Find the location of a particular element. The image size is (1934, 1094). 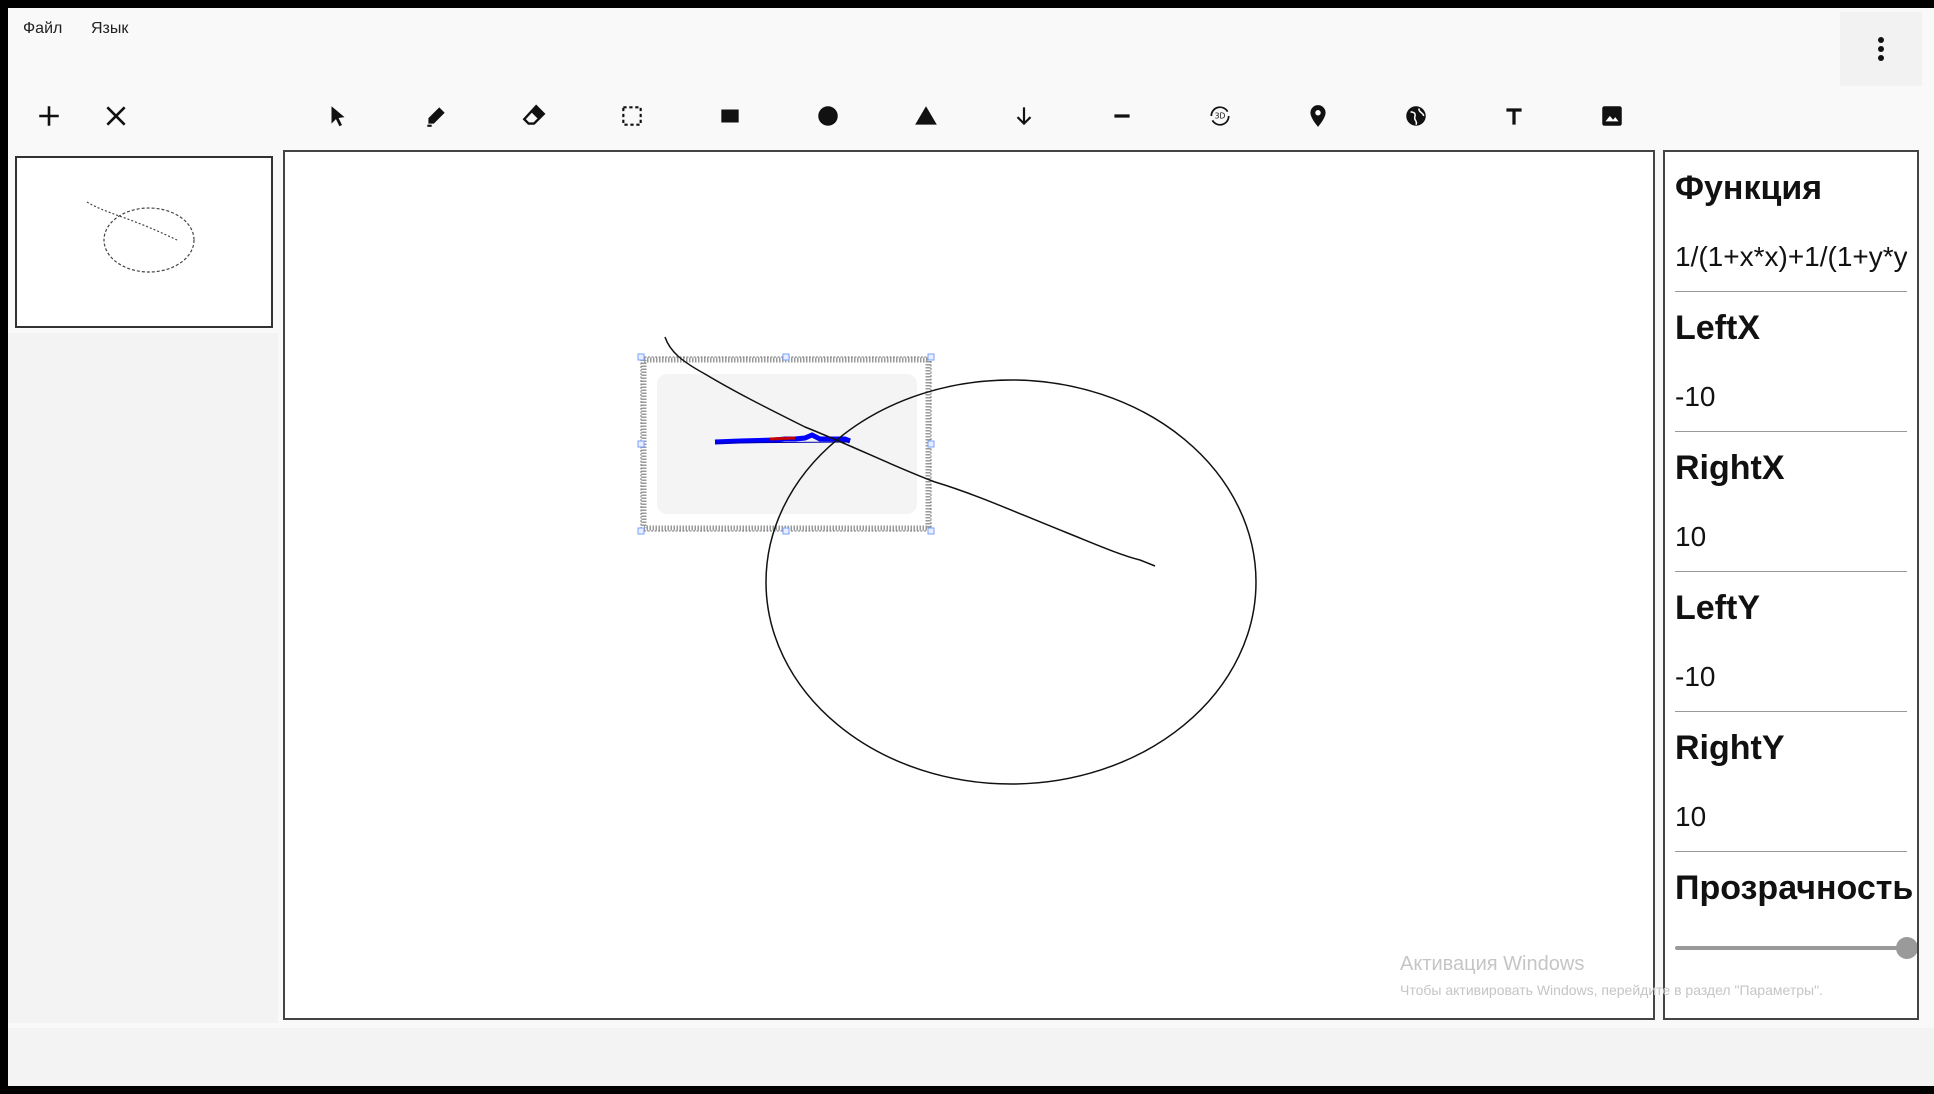

tool-line-button is located at coordinates (1122, 116).